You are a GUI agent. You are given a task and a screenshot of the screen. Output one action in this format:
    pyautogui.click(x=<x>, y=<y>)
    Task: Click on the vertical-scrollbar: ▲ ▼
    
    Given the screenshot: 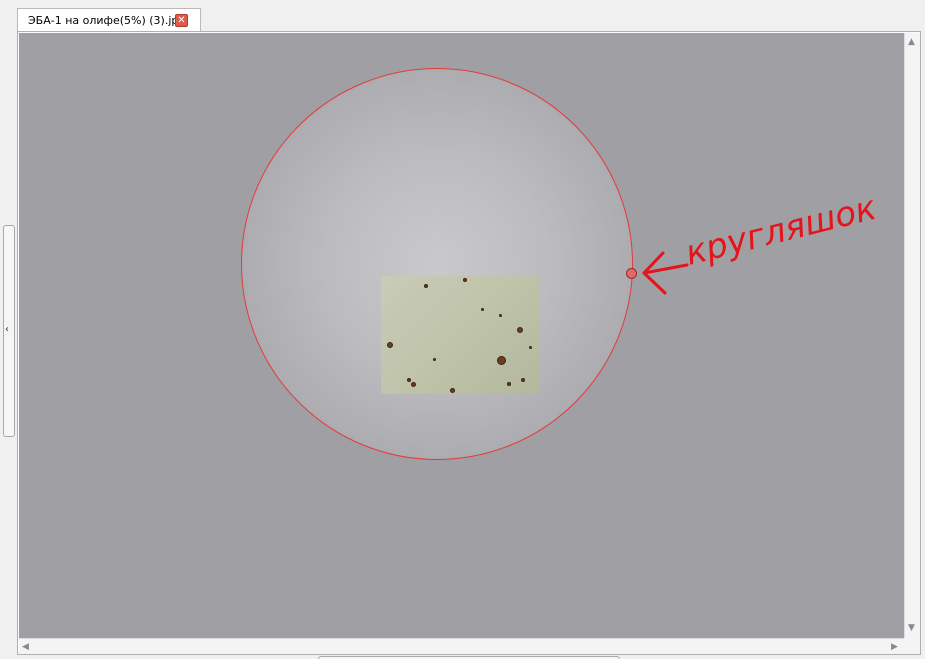 What is the action you would take?
    pyautogui.click(x=912, y=335)
    